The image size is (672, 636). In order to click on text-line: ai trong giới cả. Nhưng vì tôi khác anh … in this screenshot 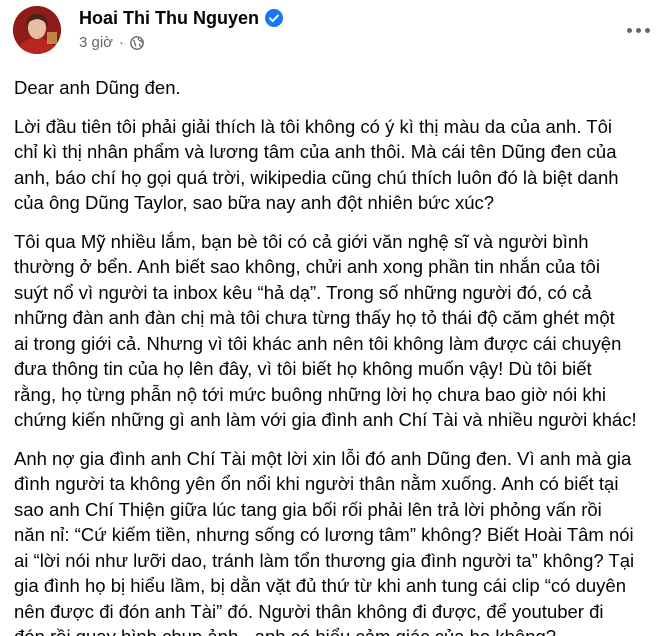, I will do `click(318, 343)`.